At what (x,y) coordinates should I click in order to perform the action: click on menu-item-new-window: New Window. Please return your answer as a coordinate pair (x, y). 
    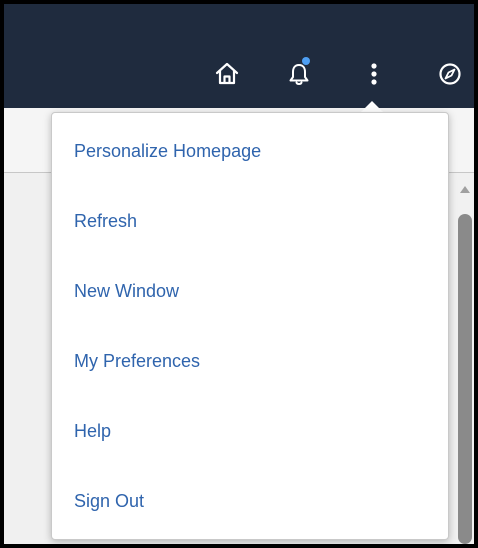
    Looking at the image, I should click on (250, 291).